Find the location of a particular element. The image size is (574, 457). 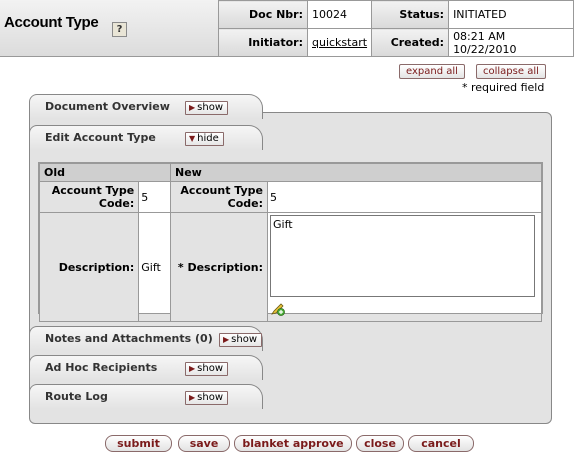

tab-label: Ad Hoc Recipients is located at coordinates (101, 367).